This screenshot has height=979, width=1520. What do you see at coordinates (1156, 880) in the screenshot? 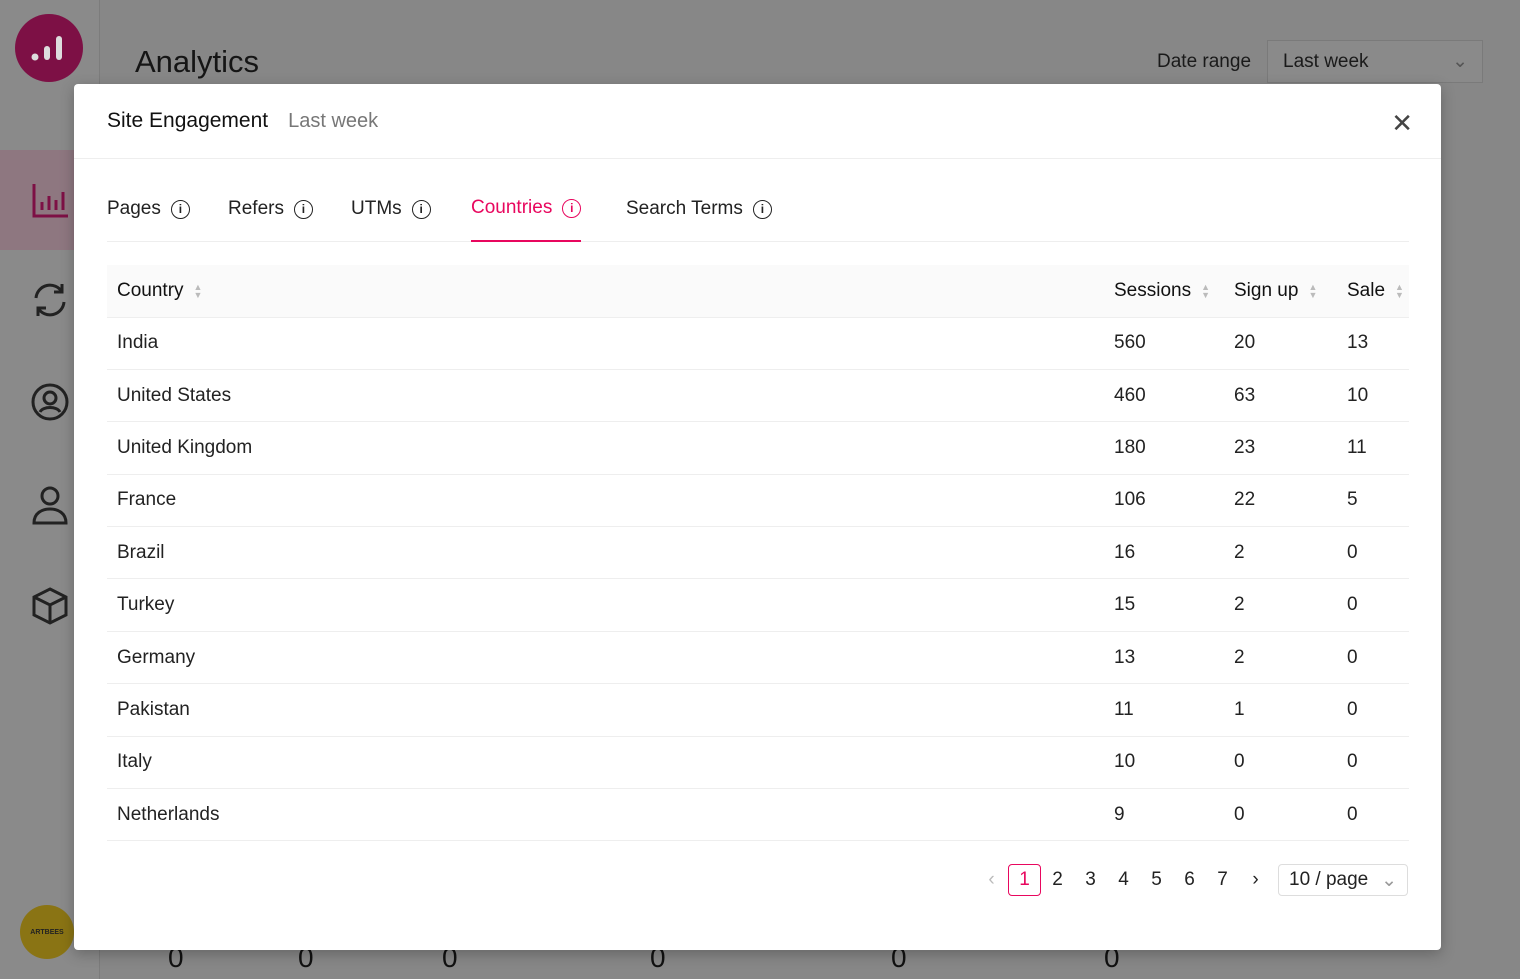
I see `page-5: 5` at bounding box center [1156, 880].